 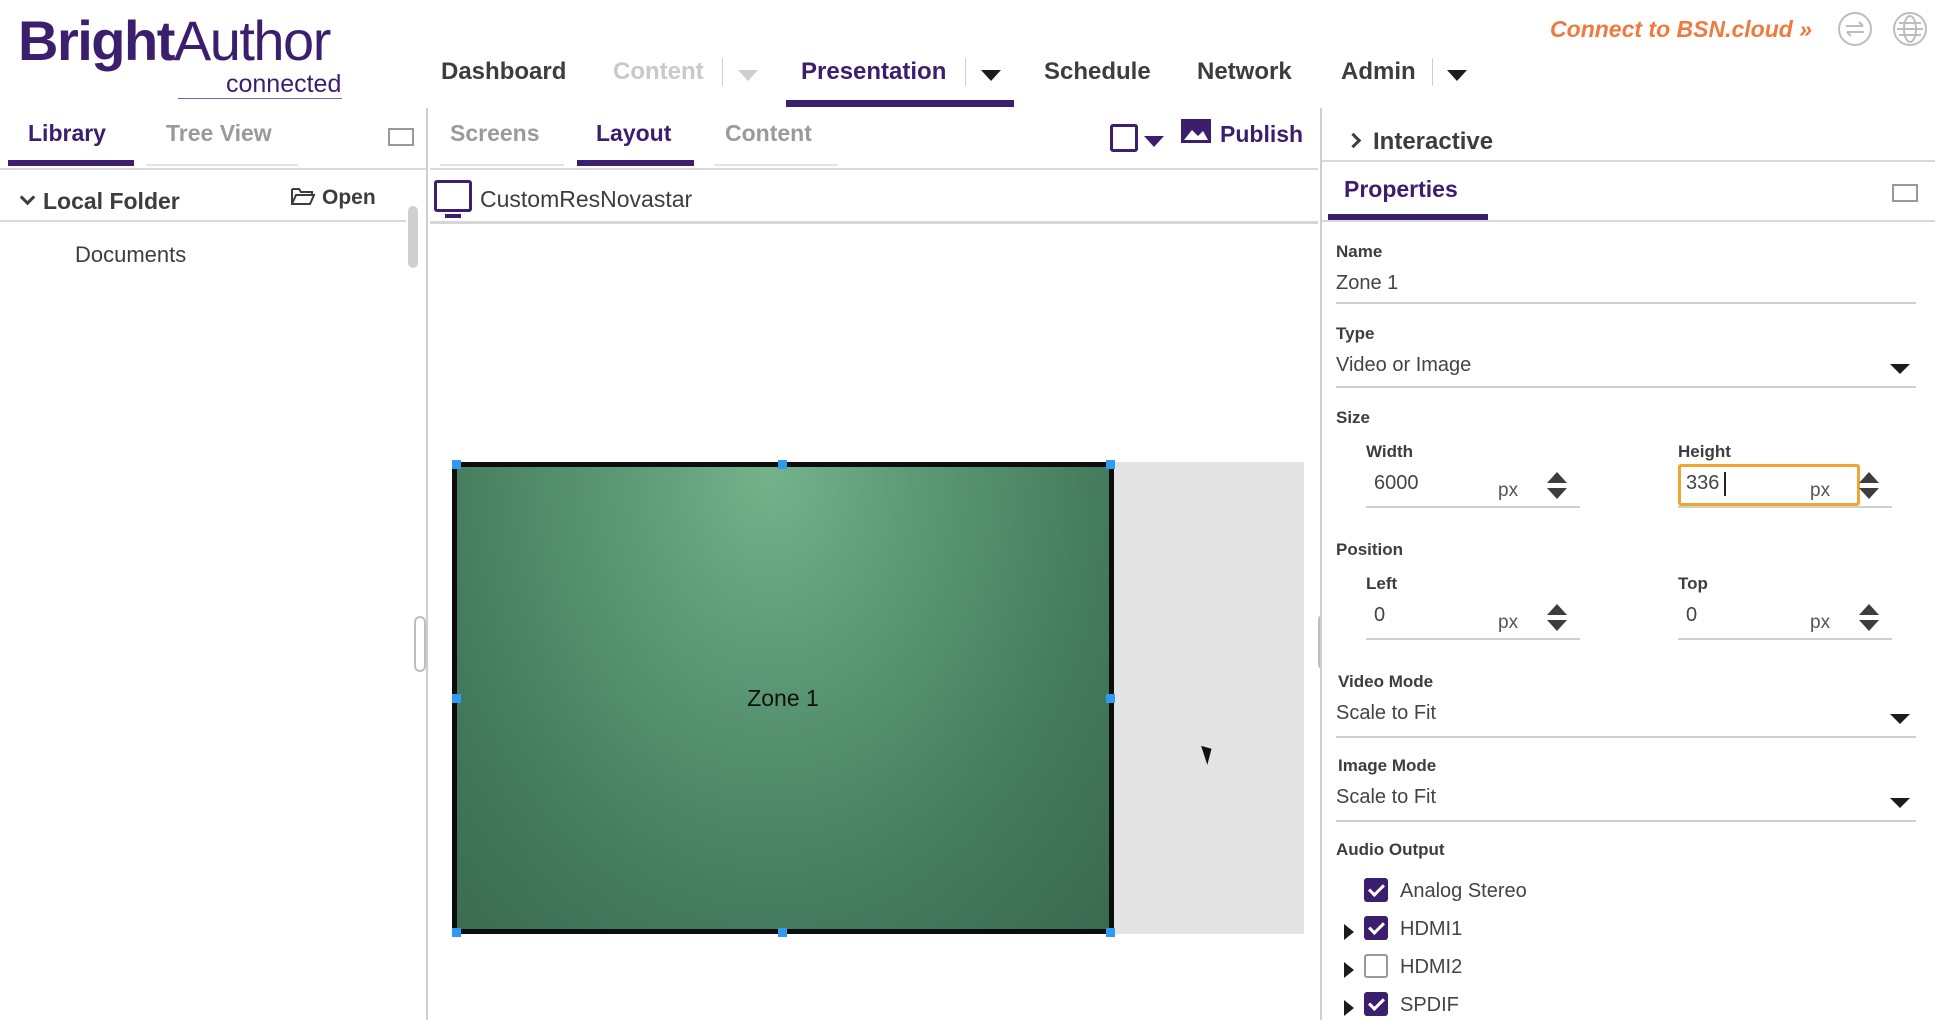 What do you see at coordinates (1900, 719) in the screenshot?
I see `video-mode-dropdown-icon` at bounding box center [1900, 719].